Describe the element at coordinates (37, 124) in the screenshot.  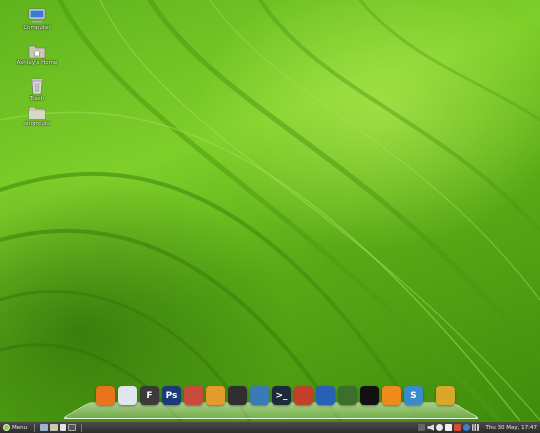
I see `desktop-icon-label: shortcuts` at that location.